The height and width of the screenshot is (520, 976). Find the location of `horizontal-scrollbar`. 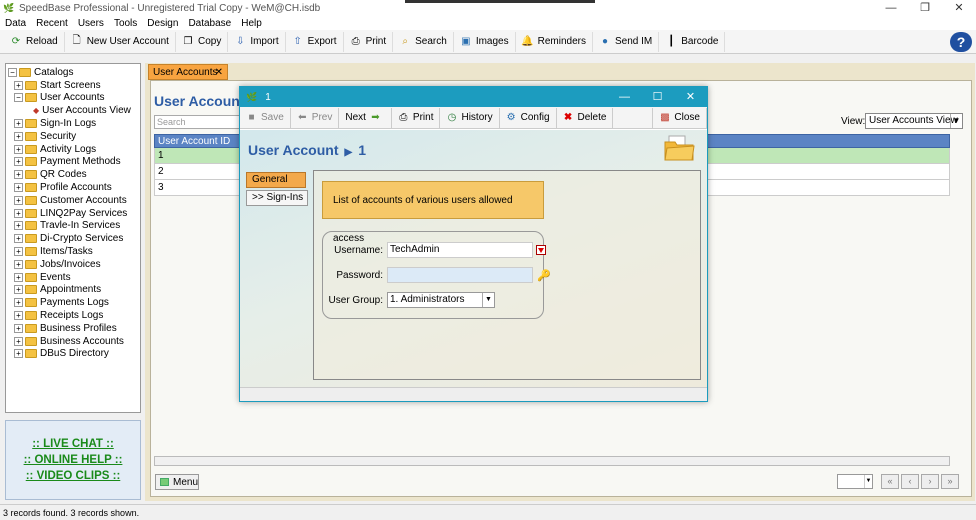

horizontal-scrollbar is located at coordinates (552, 461).